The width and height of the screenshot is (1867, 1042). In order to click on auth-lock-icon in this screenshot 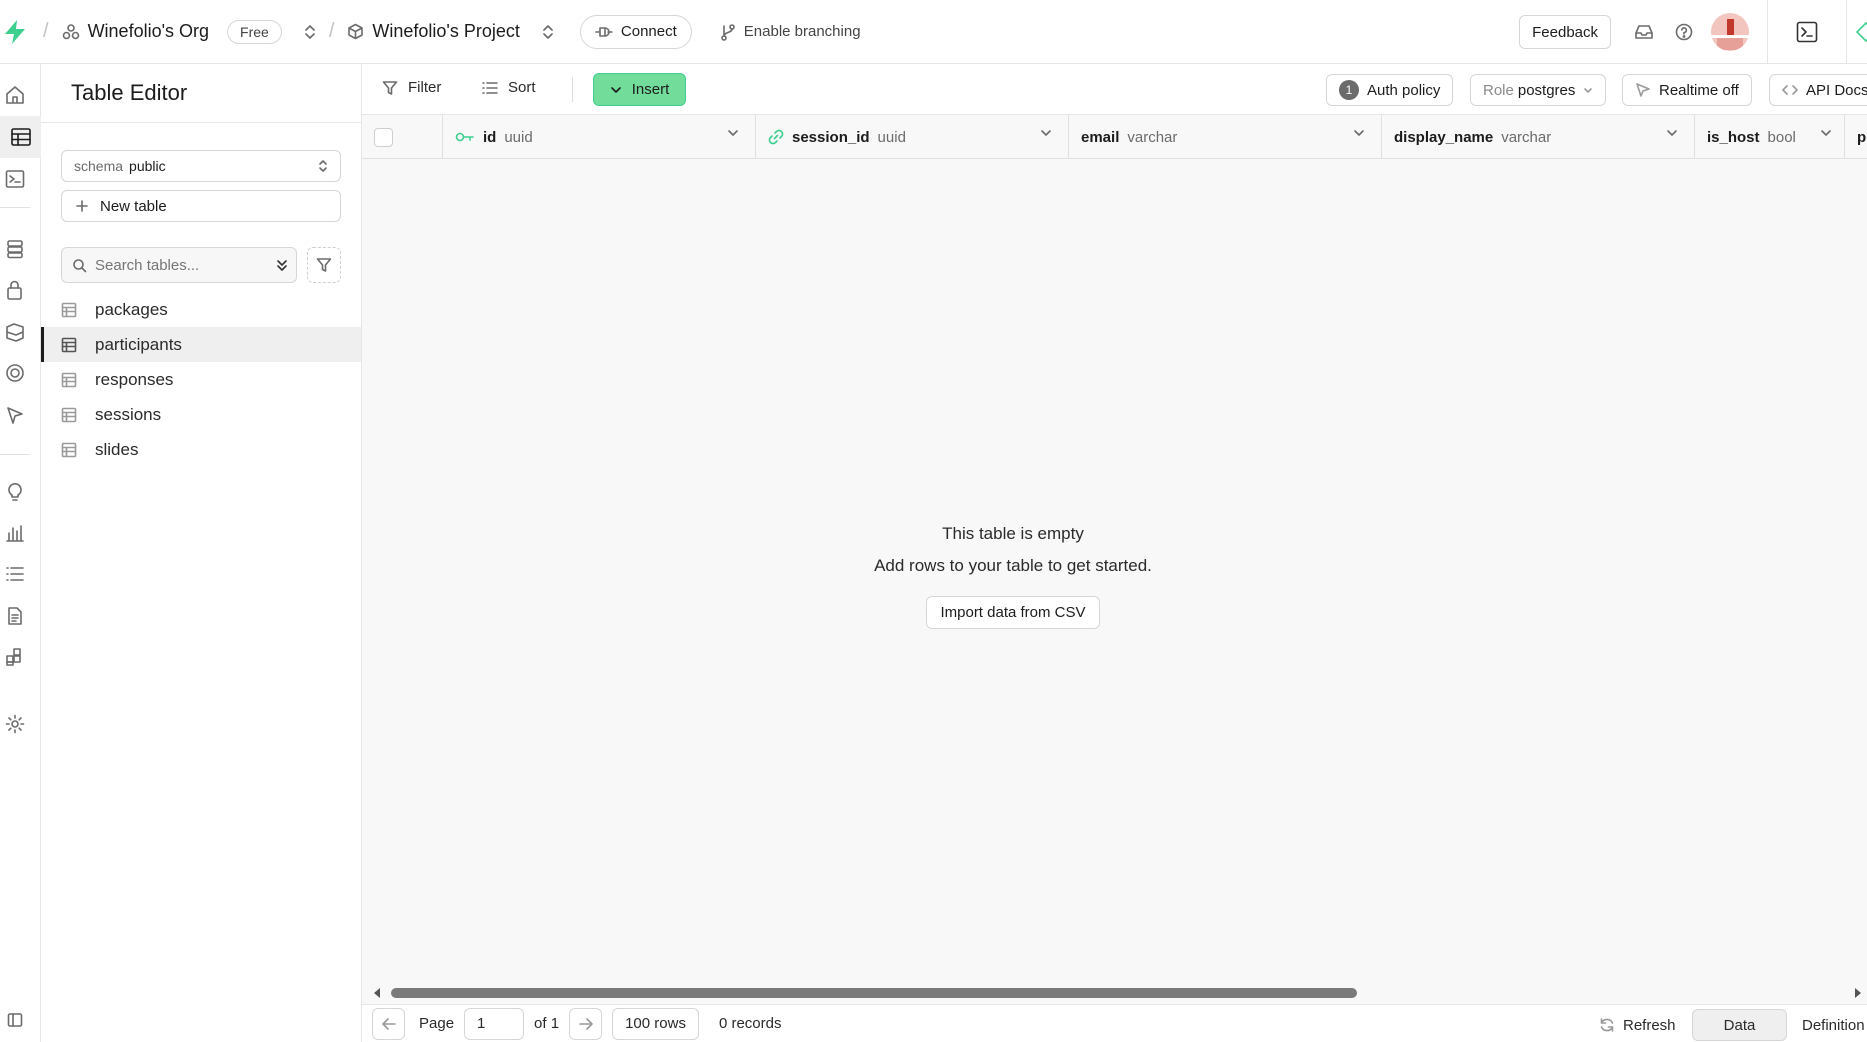, I will do `click(15, 290)`.